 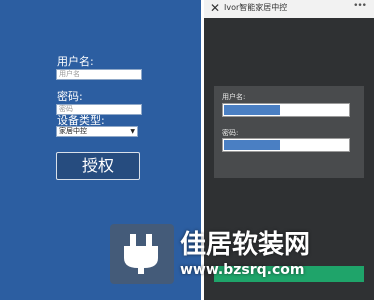 I want to click on phone-password-field, so click(x=286, y=145).